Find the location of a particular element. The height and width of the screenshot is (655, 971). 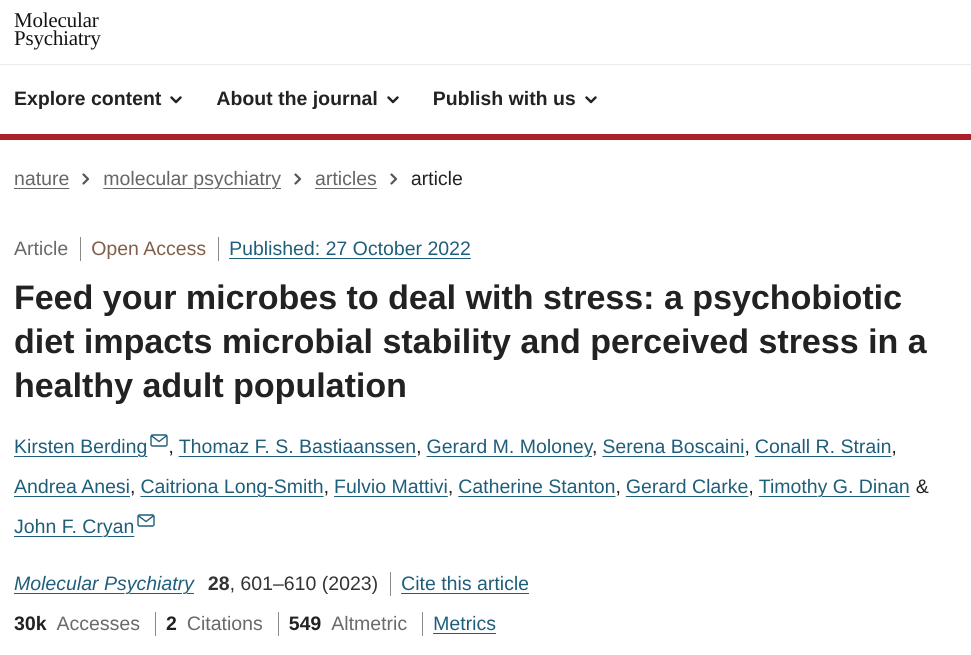

breadcrumb-current: article is located at coordinates (436, 179).